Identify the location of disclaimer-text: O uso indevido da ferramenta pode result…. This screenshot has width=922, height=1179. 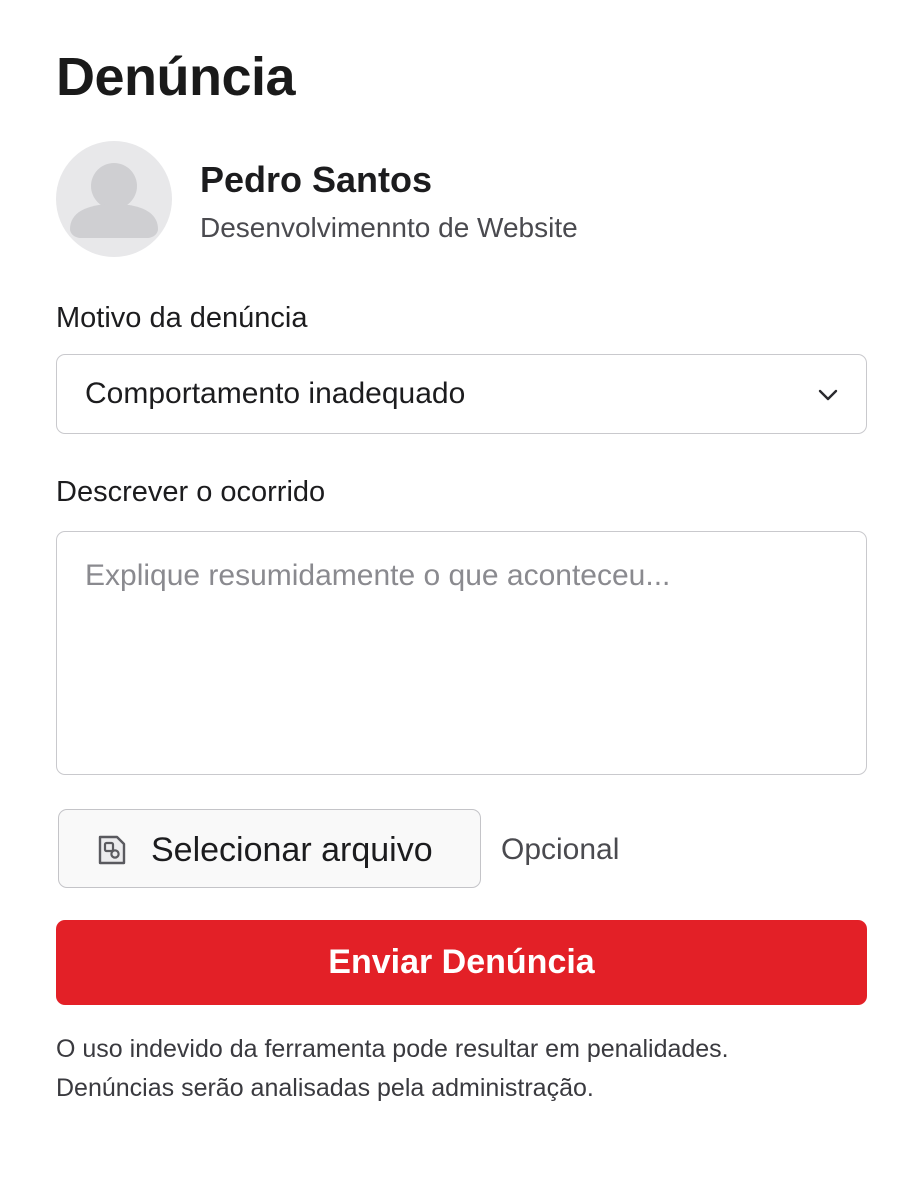
(392, 1069).